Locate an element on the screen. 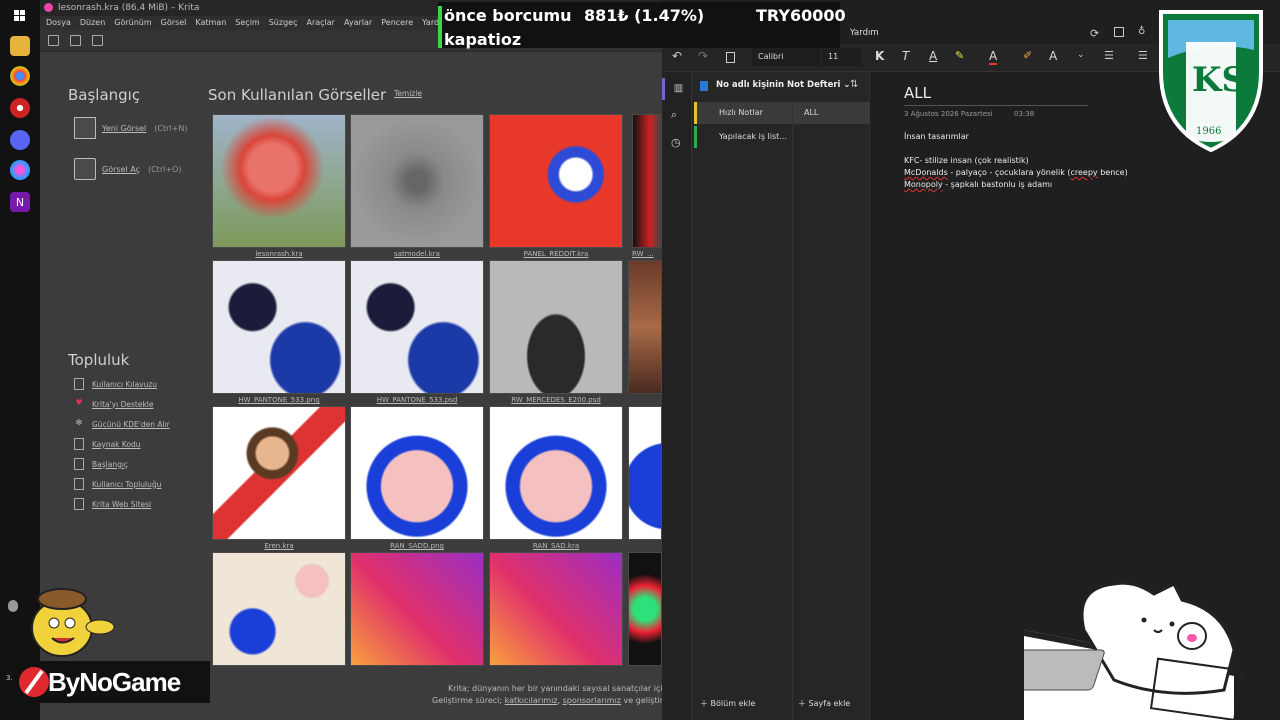 The height and width of the screenshot is (720, 1280). section-quick-notes: Hızlı Notlar is located at coordinates (743, 113).